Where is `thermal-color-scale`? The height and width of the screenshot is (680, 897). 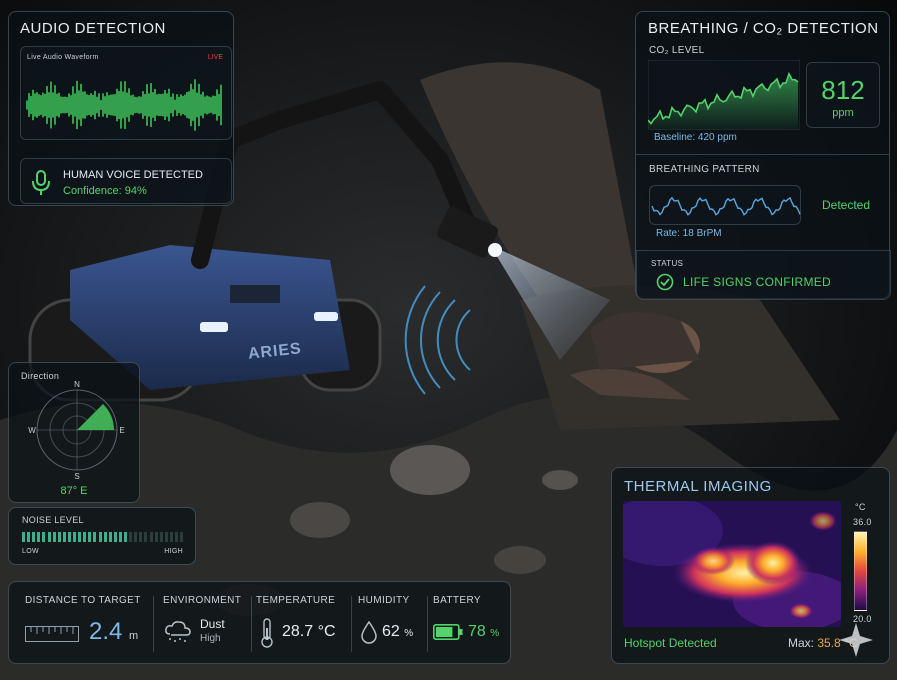
thermal-color-scale is located at coordinates (860, 571).